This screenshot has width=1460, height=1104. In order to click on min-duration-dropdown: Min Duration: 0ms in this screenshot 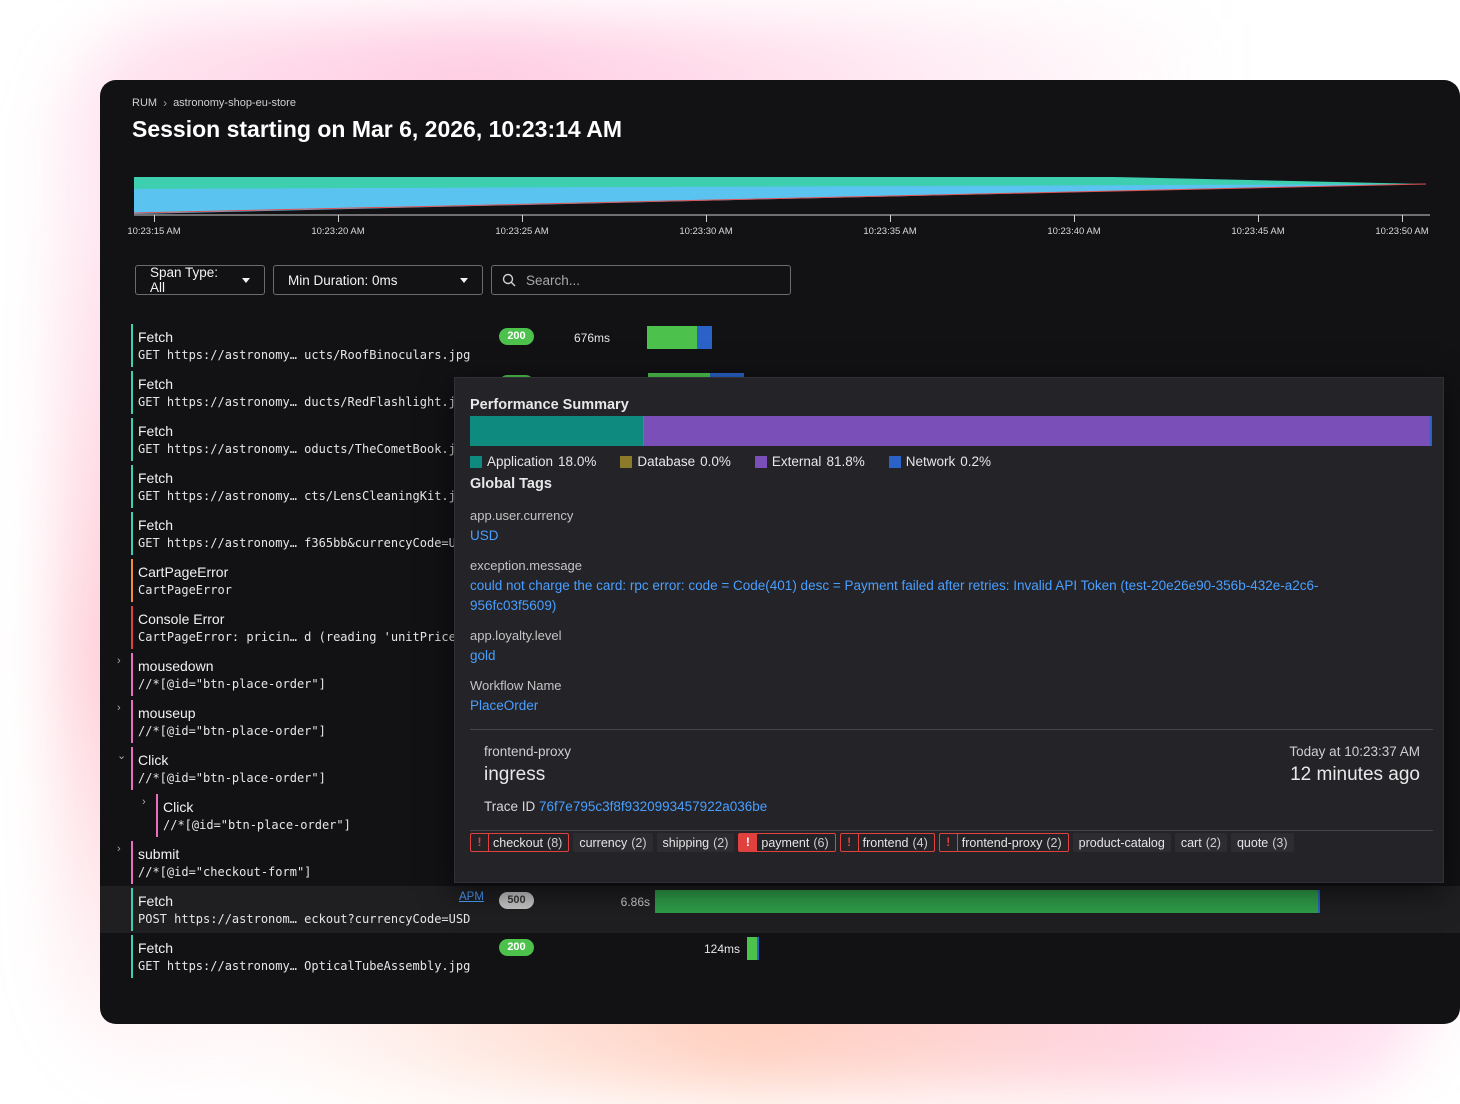, I will do `click(378, 280)`.